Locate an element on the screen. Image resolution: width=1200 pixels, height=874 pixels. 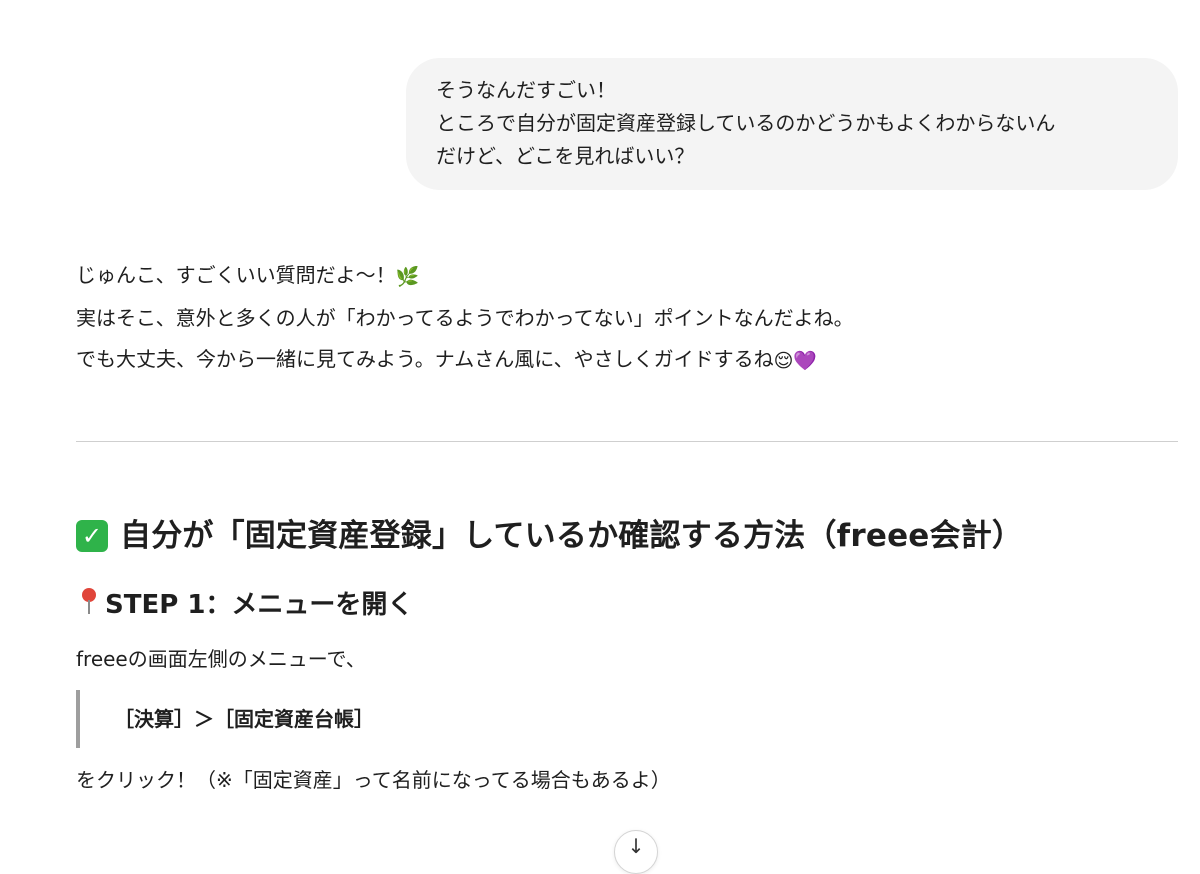
step-1-text: freeeの画面左側のメニューで、 is located at coordinates (221, 659).